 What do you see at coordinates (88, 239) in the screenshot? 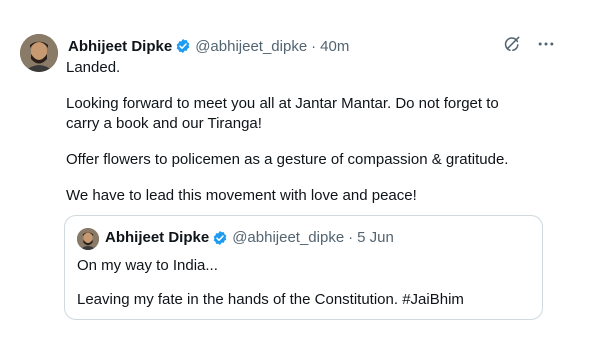
I see `quoted-avatar` at bounding box center [88, 239].